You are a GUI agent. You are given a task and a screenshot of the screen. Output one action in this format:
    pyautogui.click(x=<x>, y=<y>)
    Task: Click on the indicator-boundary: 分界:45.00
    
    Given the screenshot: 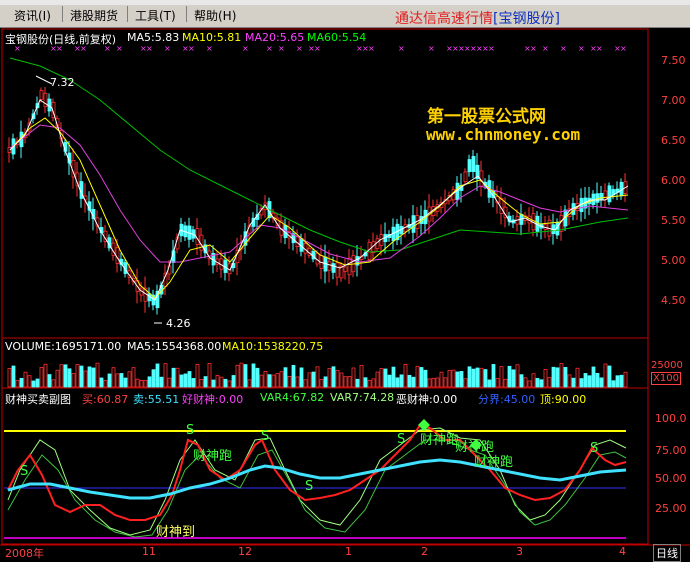 What is the action you would take?
    pyautogui.click(x=507, y=399)
    